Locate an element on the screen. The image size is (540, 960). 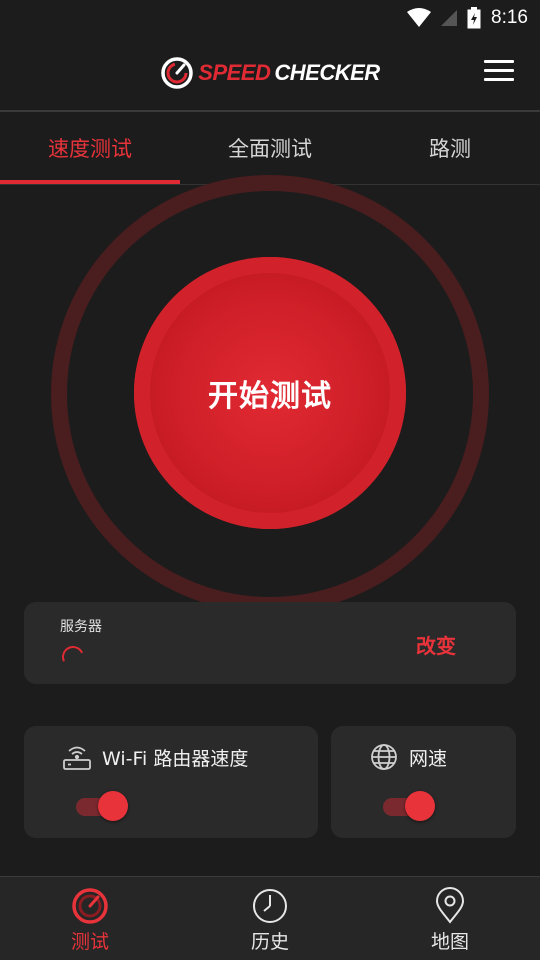
logo-text-checker: CHECKER is located at coordinates (327, 72).